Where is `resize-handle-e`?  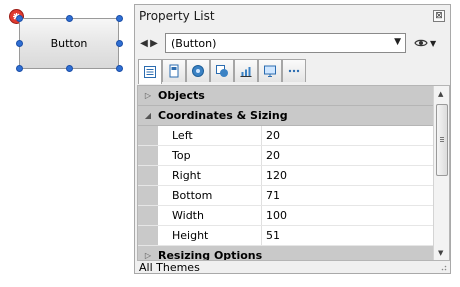 resize-handle-e is located at coordinates (119, 43).